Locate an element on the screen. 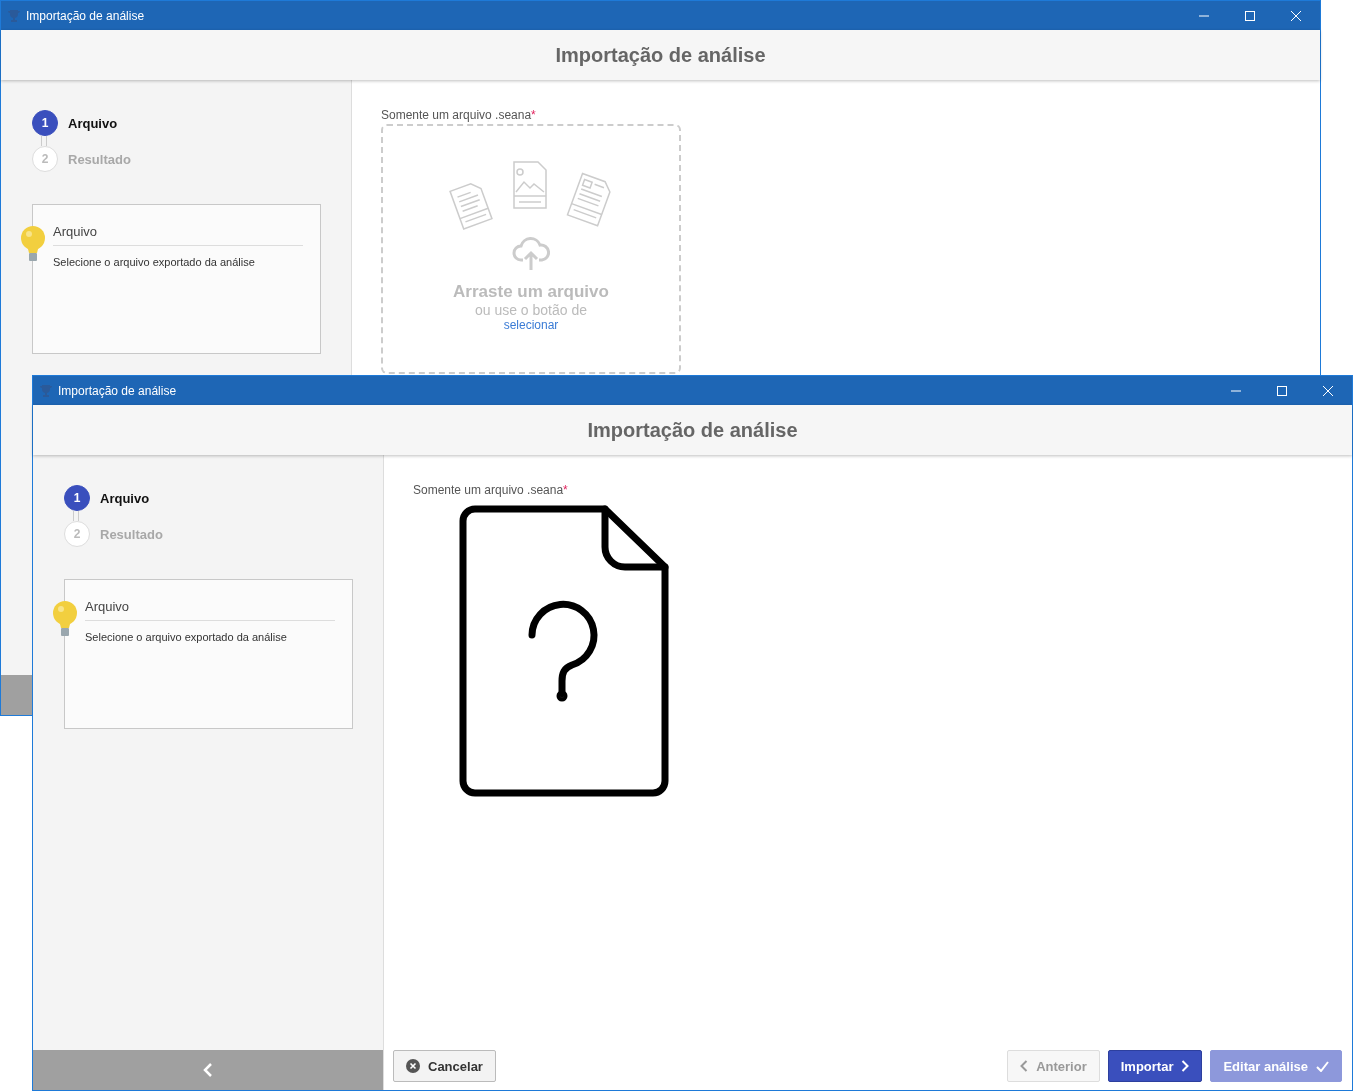 The width and height of the screenshot is (1353, 1091). cloud-upload-icon is located at coordinates (531, 254).